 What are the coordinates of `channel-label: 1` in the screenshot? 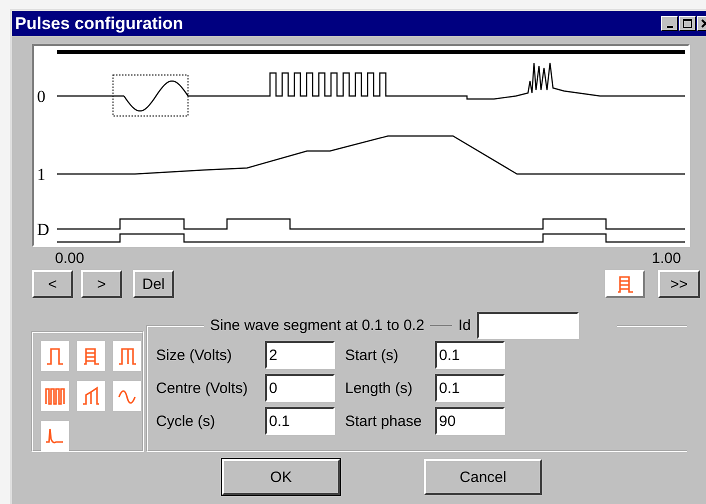 It's located at (41, 174).